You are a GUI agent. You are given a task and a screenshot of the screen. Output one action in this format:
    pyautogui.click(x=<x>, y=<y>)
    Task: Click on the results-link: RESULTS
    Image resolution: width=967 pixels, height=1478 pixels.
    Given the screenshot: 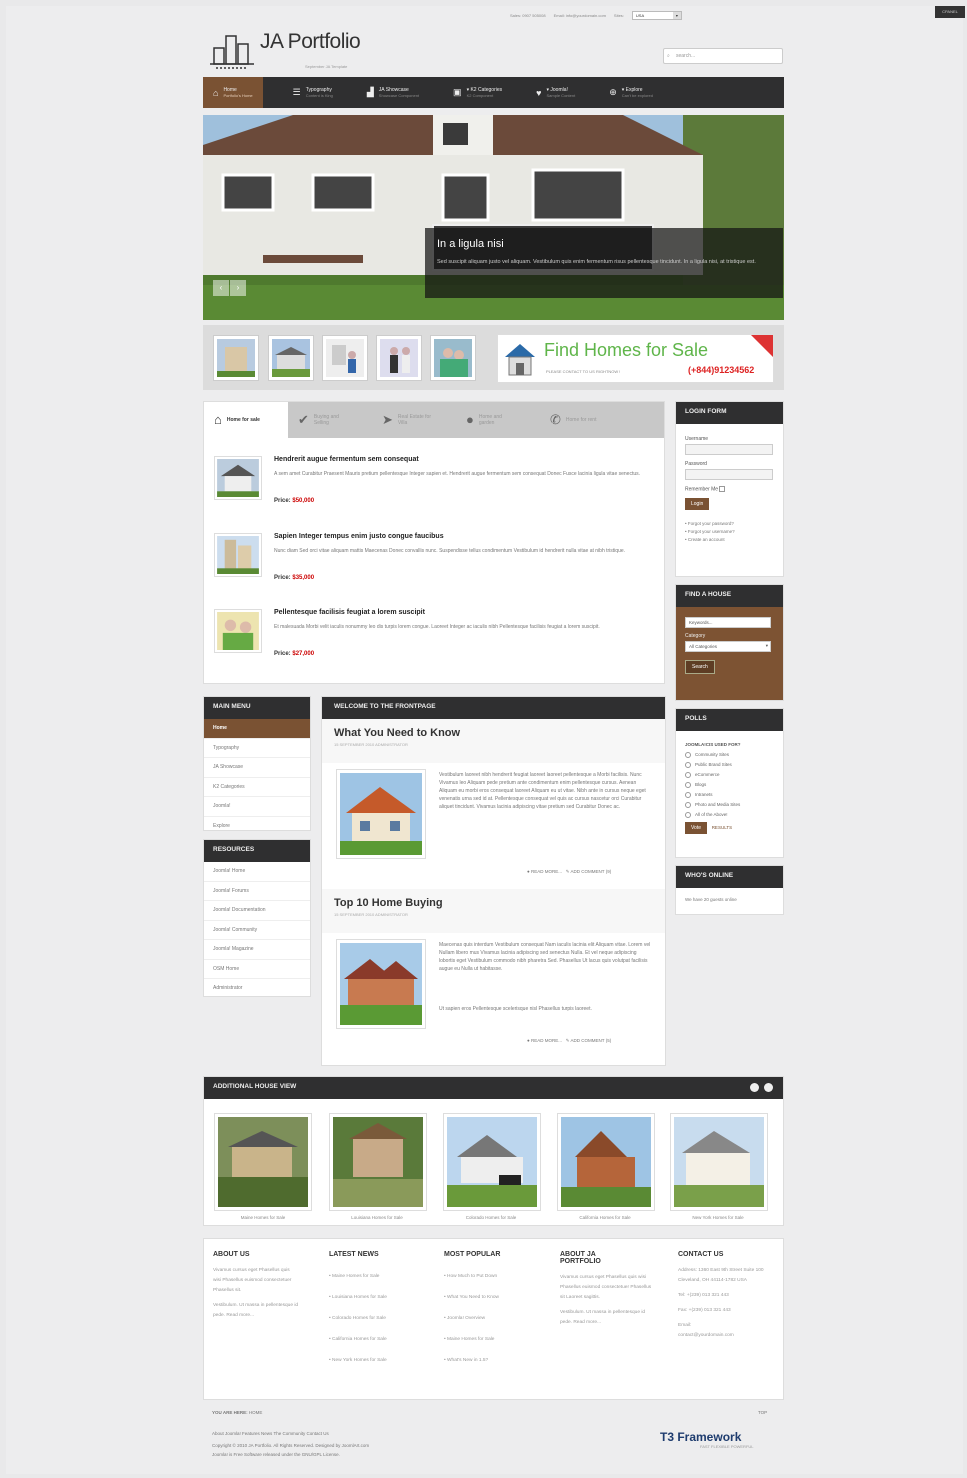 What is the action you would take?
    pyautogui.click(x=722, y=827)
    